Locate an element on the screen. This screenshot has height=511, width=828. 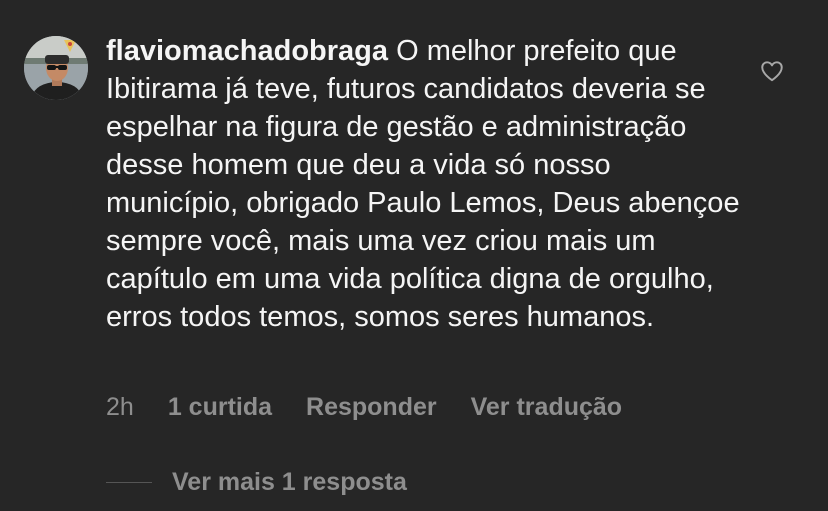
reply-button: Responder is located at coordinates (371, 407).